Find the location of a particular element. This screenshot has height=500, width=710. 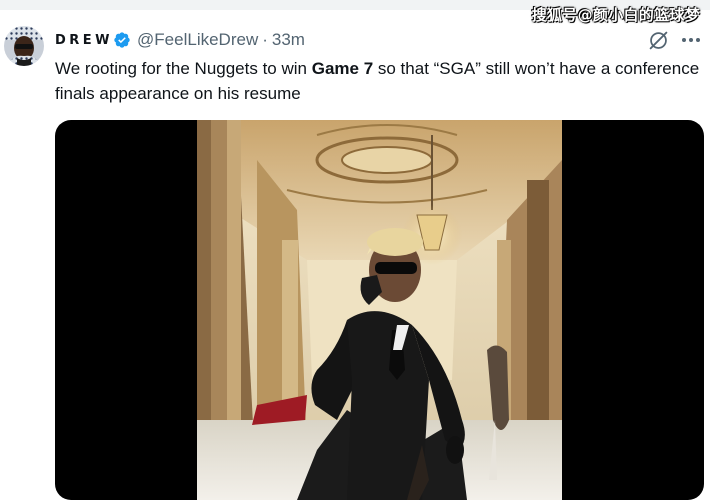

watermark: 搜狐号@颜小白的篮球梦 is located at coordinates (615, 15).